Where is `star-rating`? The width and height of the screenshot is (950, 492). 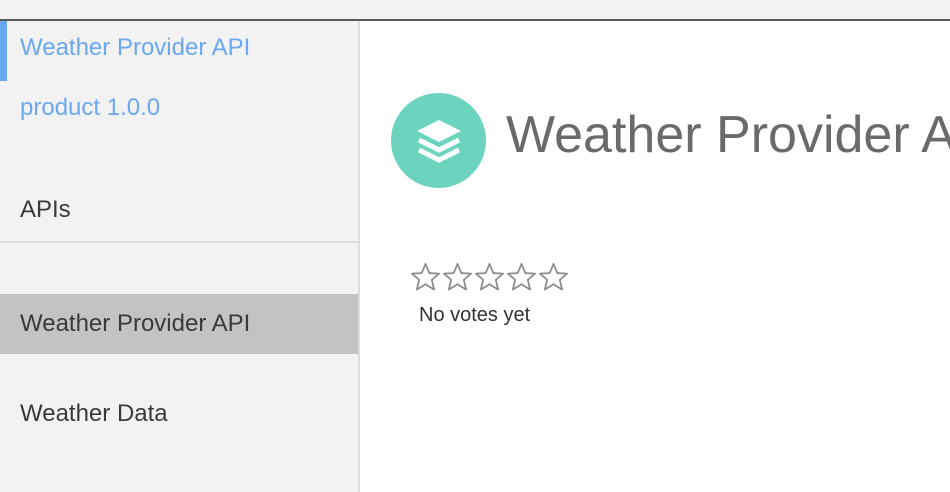
star-rating is located at coordinates (489, 277).